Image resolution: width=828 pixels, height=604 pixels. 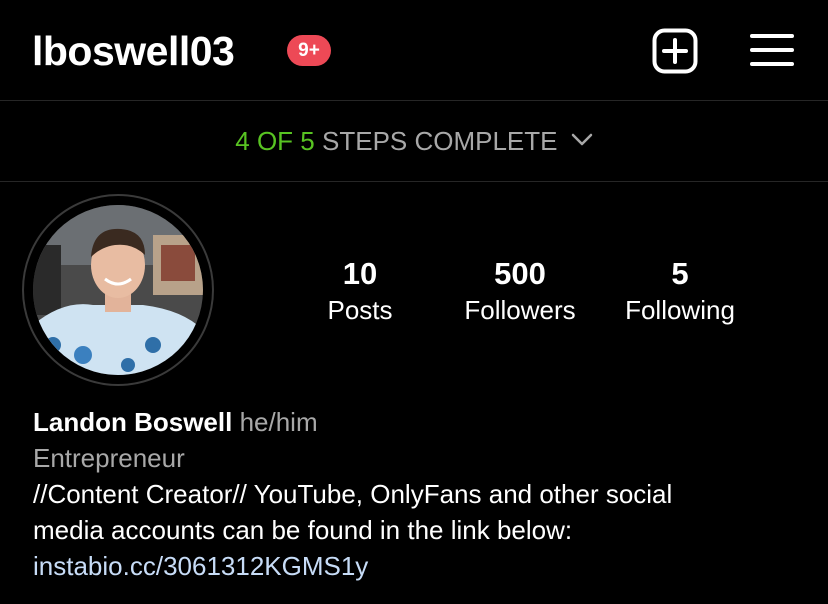 What do you see at coordinates (440, 141) in the screenshot?
I see `steps-label: STEPS COMPLETE` at bounding box center [440, 141].